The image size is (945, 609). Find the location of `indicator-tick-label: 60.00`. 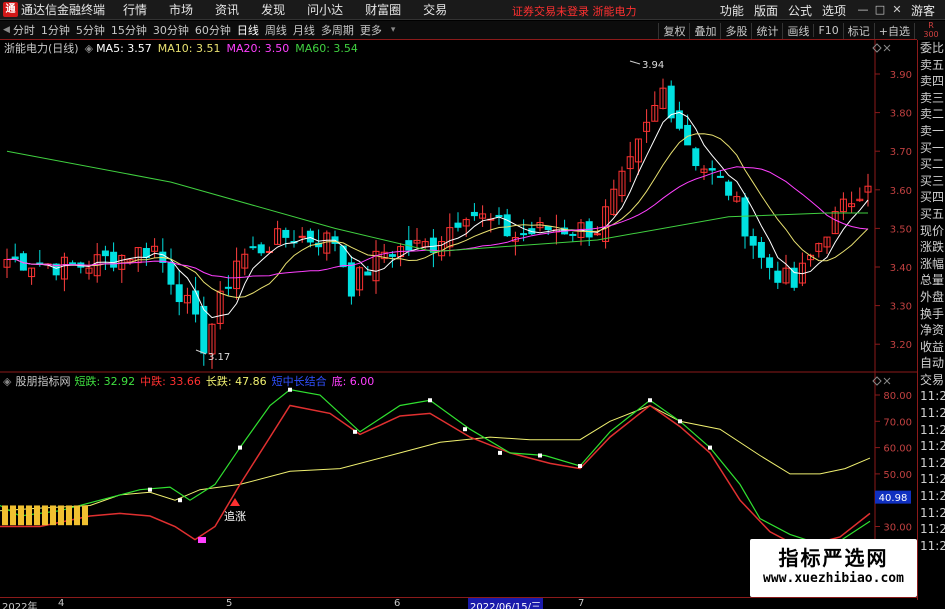

indicator-tick-label: 60.00 is located at coordinates (897, 449).